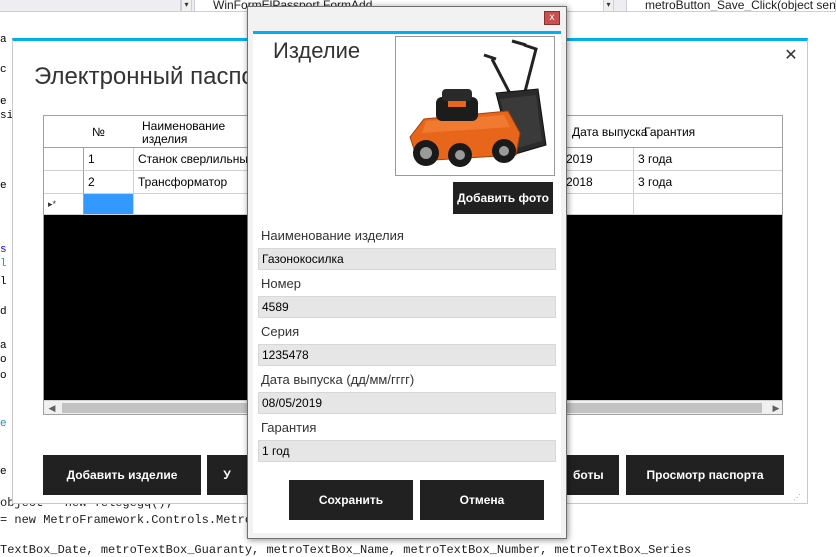  What do you see at coordinates (775, 407) in the screenshot?
I see `scroll-right-icon: ▶` at bounding box center [775, 407].